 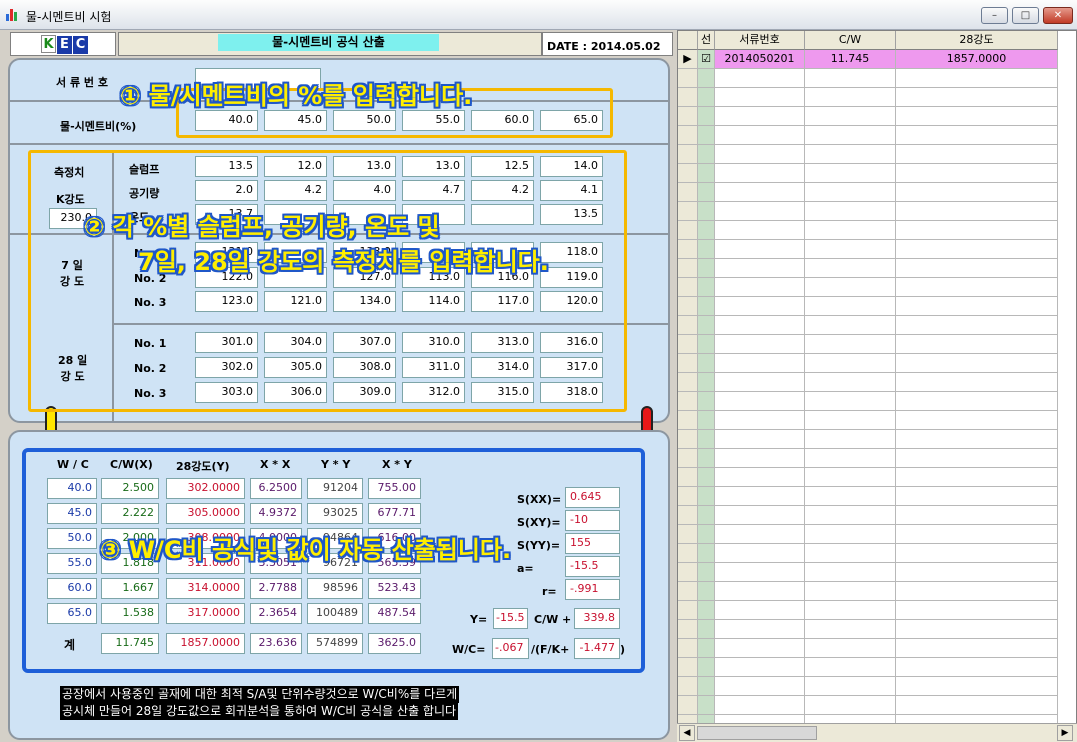 I want to click on close-button: ✕, so click(x=1058, y=15).